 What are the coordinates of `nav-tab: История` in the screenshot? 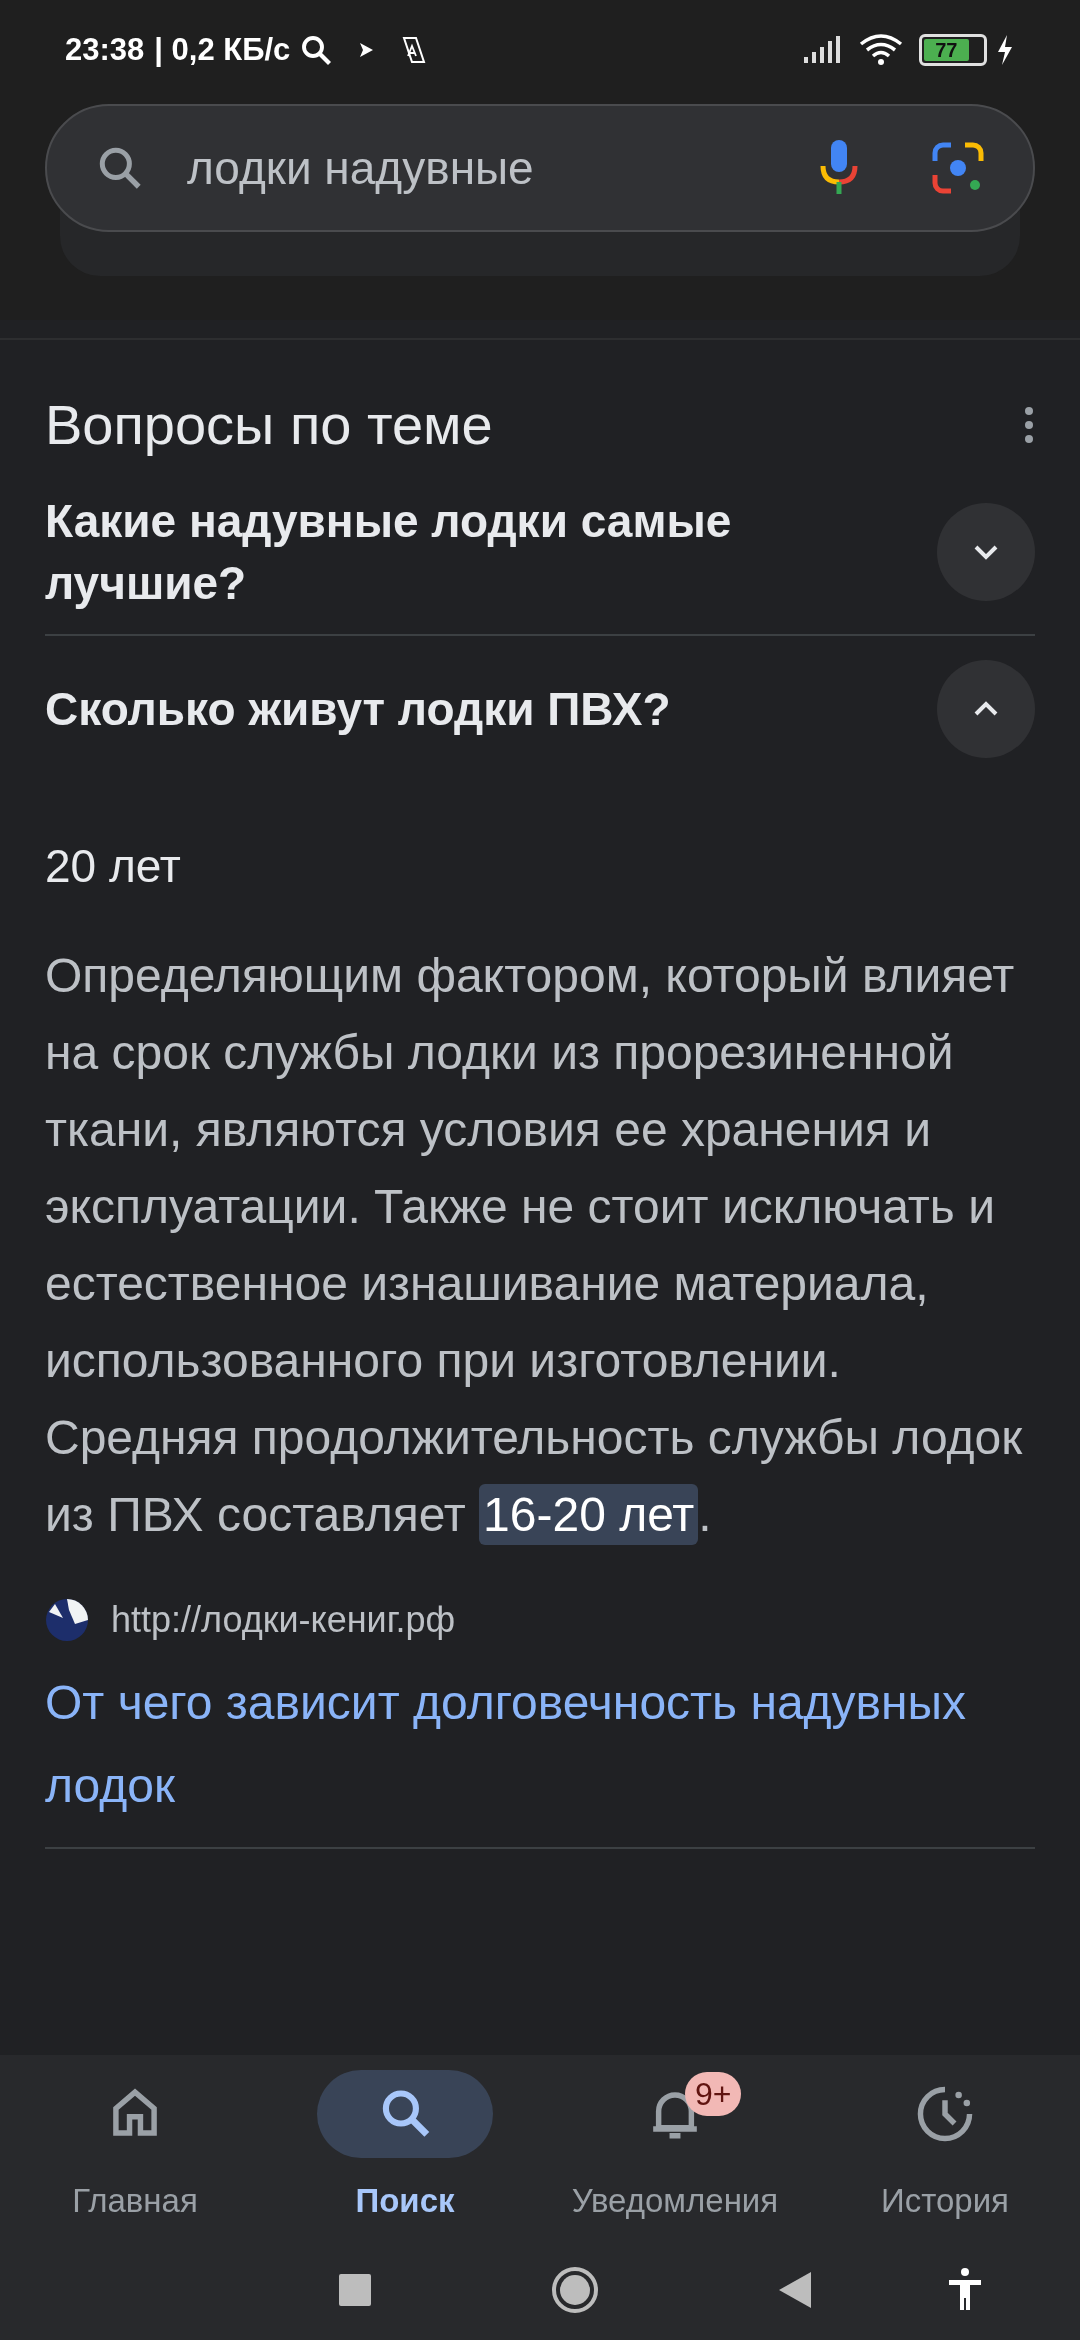 It's located at (945, 2155).